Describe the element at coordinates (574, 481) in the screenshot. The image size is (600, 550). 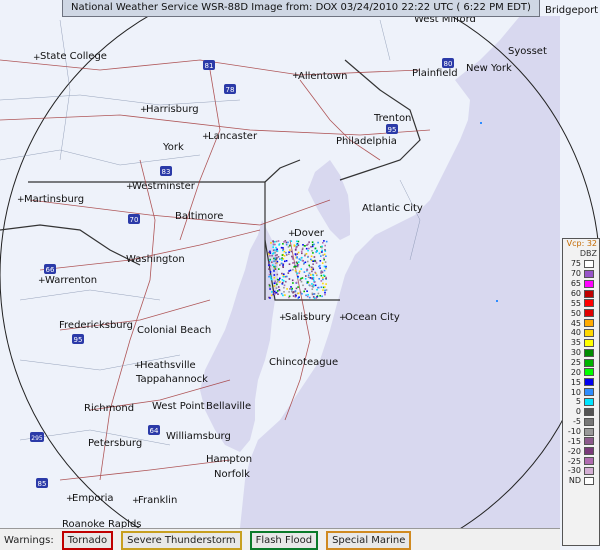
I see `legend-value: ND` at that location.